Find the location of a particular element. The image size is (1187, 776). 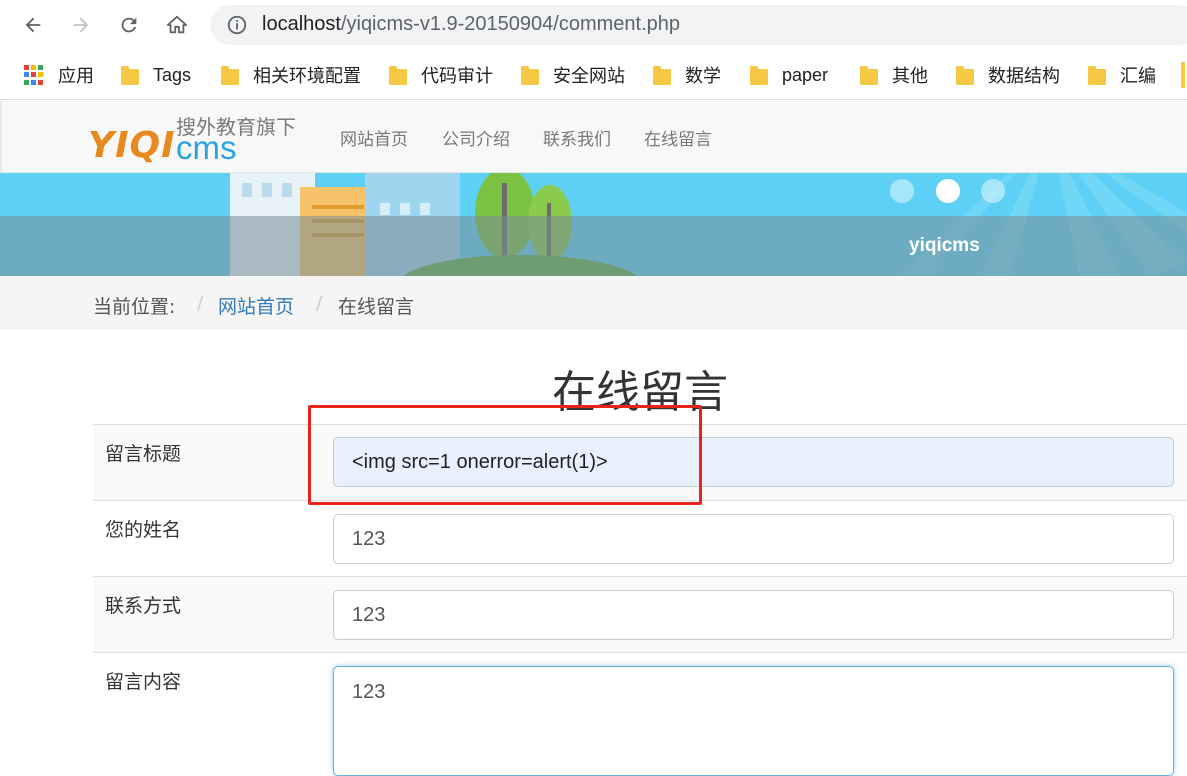

content-textarea: 123 is located at coordinates (753, 721).